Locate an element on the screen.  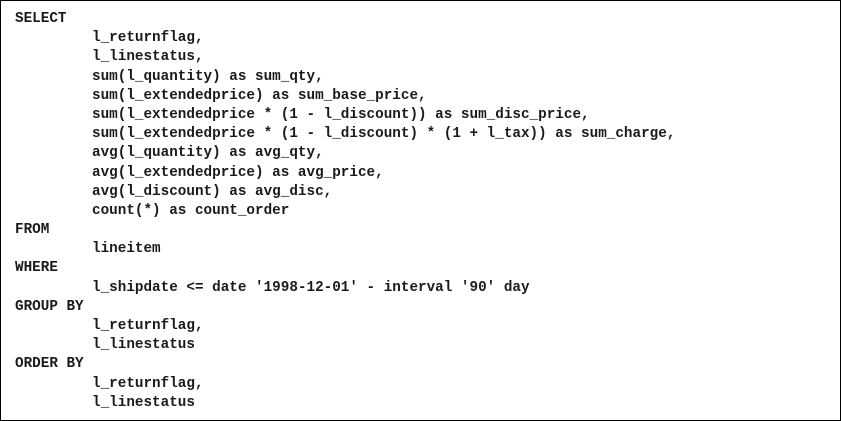
sql-line: sum(l_extendedprice) as sum_base_price, is located at coordinates (259, 95).